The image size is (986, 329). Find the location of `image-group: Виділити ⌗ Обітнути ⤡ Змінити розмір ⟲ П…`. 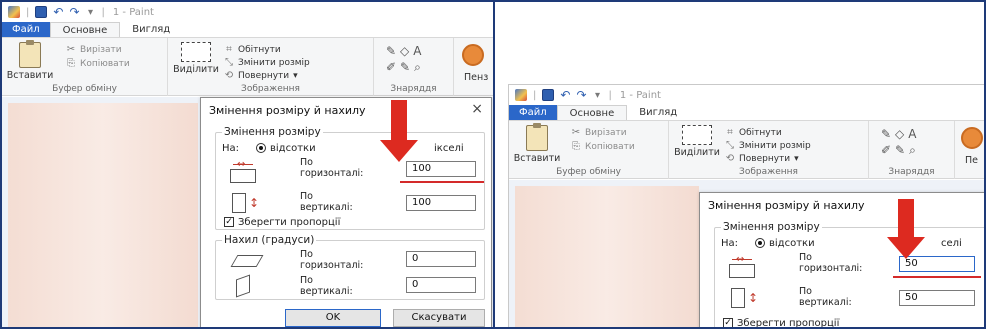

image-group: Виділити ⌗ Обітнути ⤡ Змінити розмір ⟲ П… is located at coordinates (769, 150).